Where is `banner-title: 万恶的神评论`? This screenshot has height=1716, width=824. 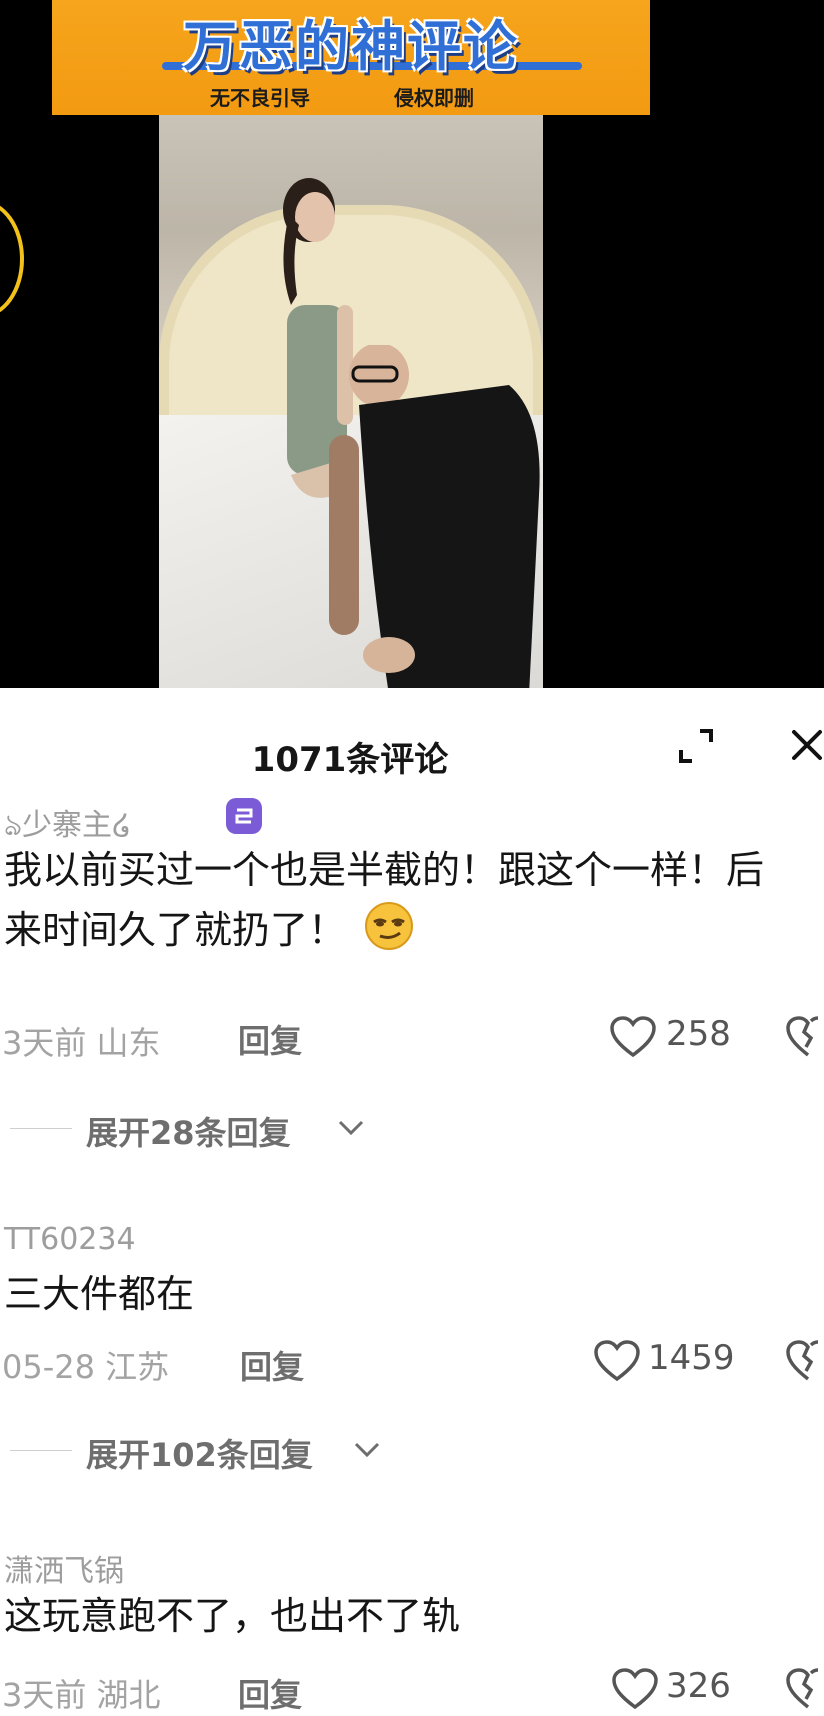 banner-title: 万恶的神评论 is located at coordinates (351, 46).